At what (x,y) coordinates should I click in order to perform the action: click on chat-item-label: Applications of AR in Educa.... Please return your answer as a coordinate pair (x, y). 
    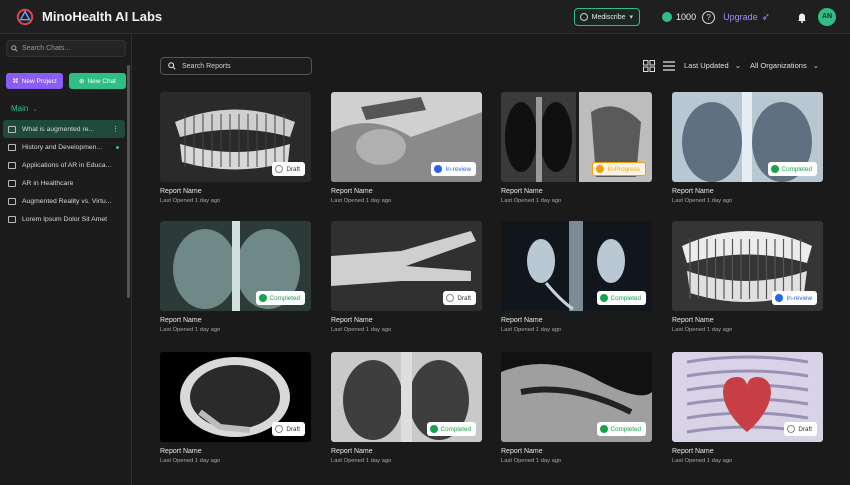
    Looking at the image, I should click on (67, 165).